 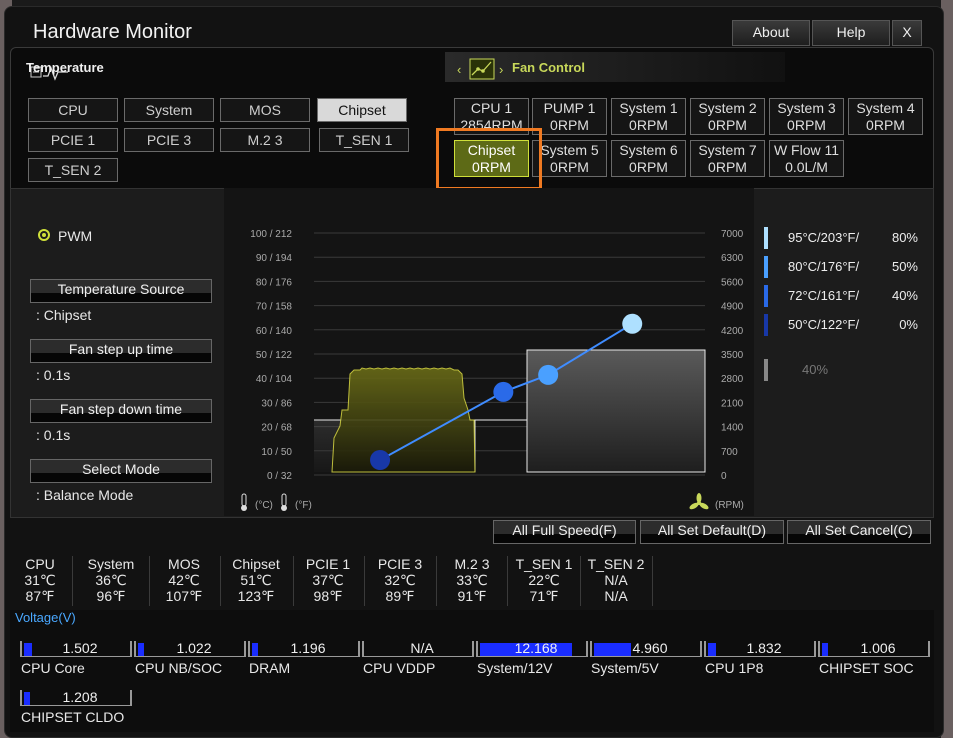 What do you see at coordinates (121, 291) in the screenshot?
I see `temperature-source-button: Temperature Source` at bounding box center [121, 291].